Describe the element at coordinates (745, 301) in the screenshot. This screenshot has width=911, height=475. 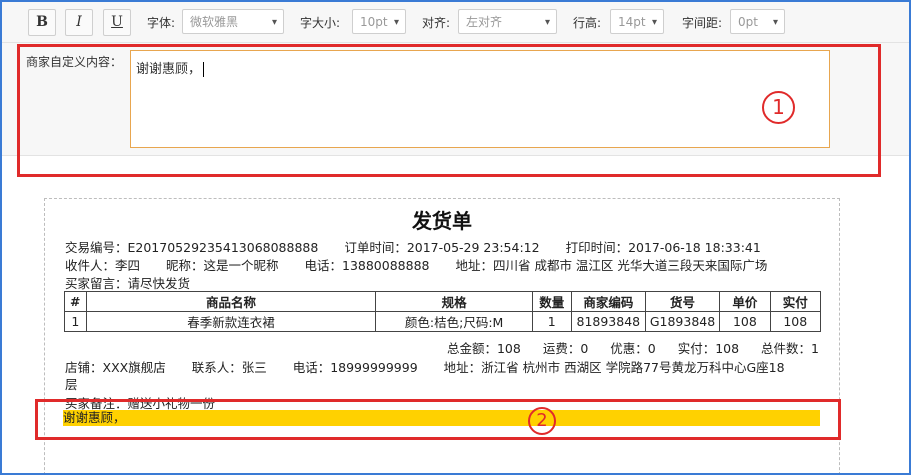
I see `col-unit-price: 单价` at that location.